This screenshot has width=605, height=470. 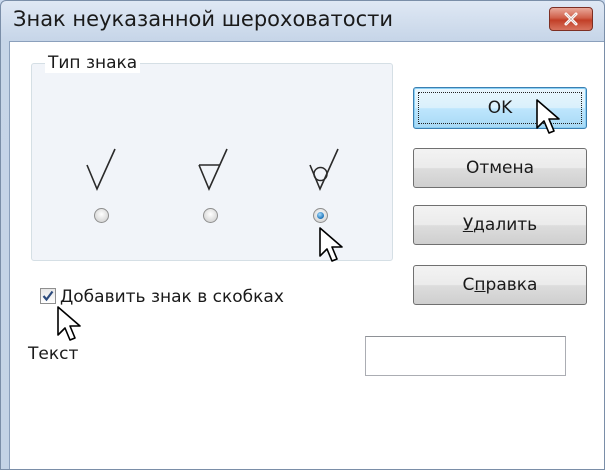 What do you see at coordinates (101, 170) in the screenshot?
I see `roughness-basic-icon` at bounding box center [101, 170].